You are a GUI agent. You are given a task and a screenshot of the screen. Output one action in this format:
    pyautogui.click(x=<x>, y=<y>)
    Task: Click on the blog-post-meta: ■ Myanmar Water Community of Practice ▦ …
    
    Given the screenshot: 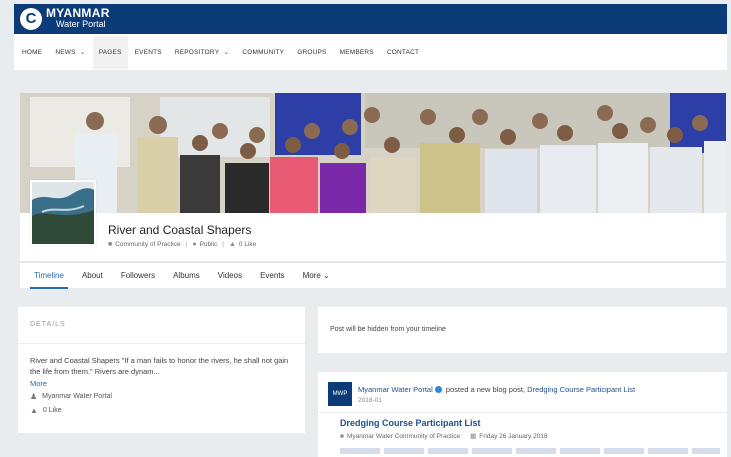 What is the action you would take?
    pyautogui.click(x=444, y=436)
    